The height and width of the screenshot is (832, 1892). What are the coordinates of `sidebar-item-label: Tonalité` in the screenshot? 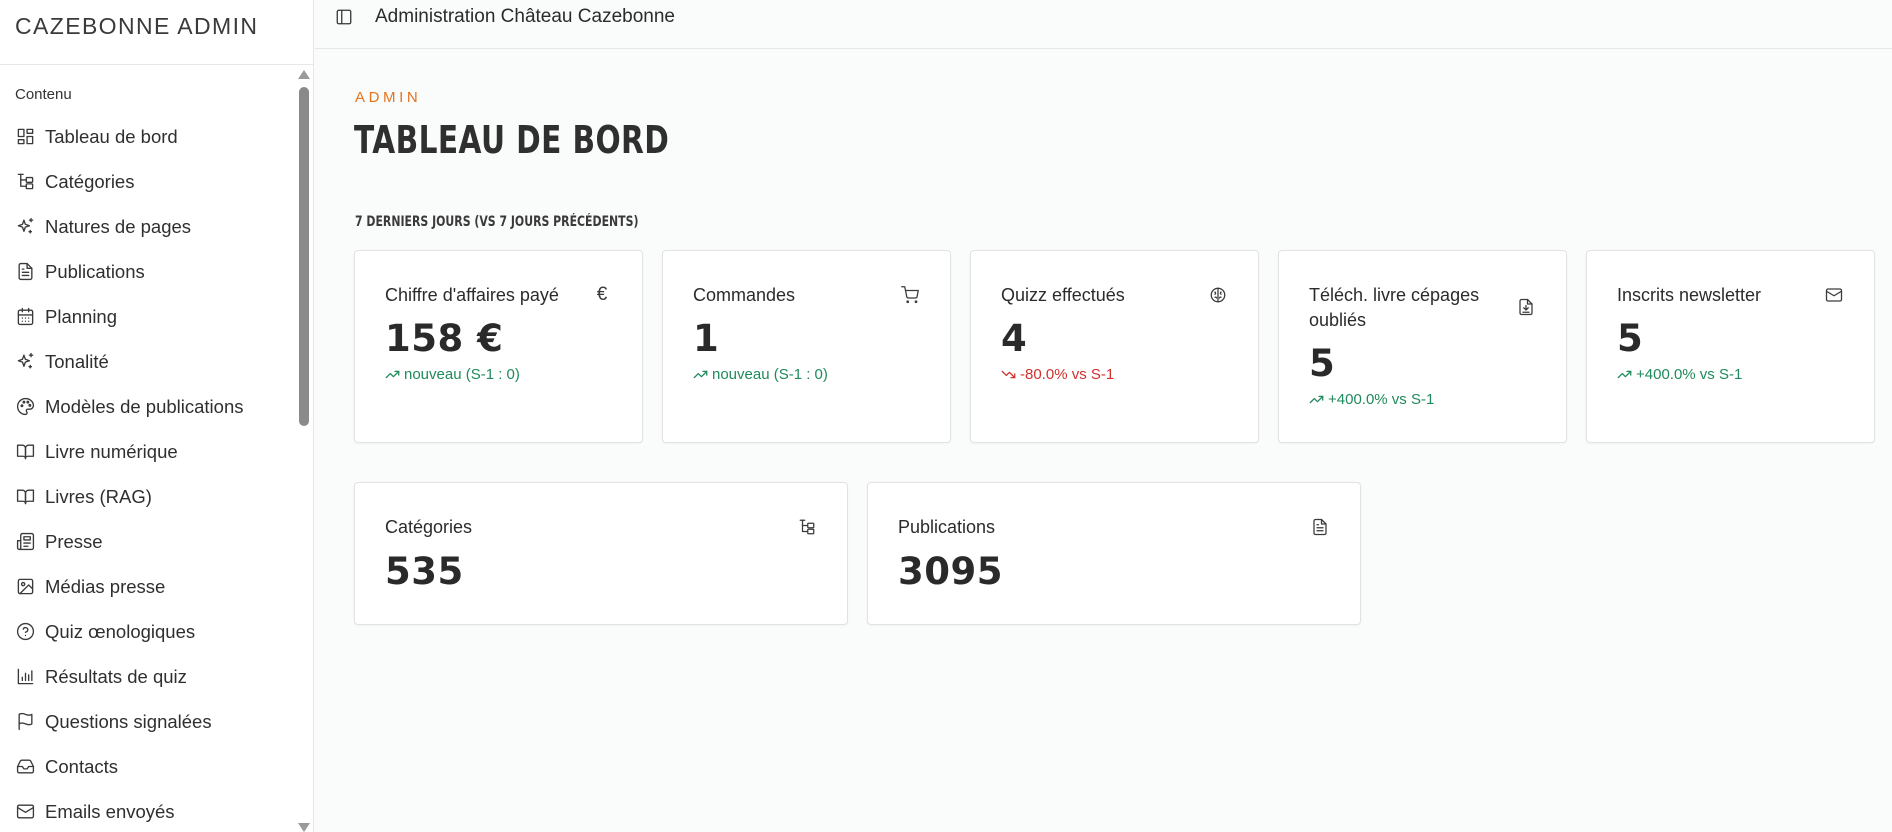 It's located at (77, 361).